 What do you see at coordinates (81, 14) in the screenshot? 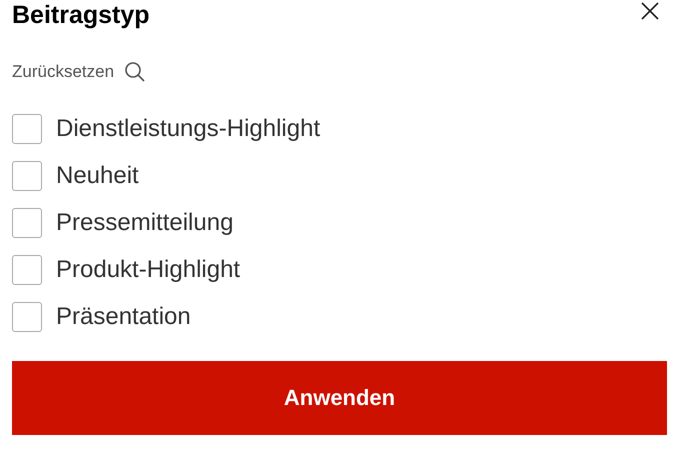
I see `panel-title: Beitragstyp` at bounding box center [81, 14].